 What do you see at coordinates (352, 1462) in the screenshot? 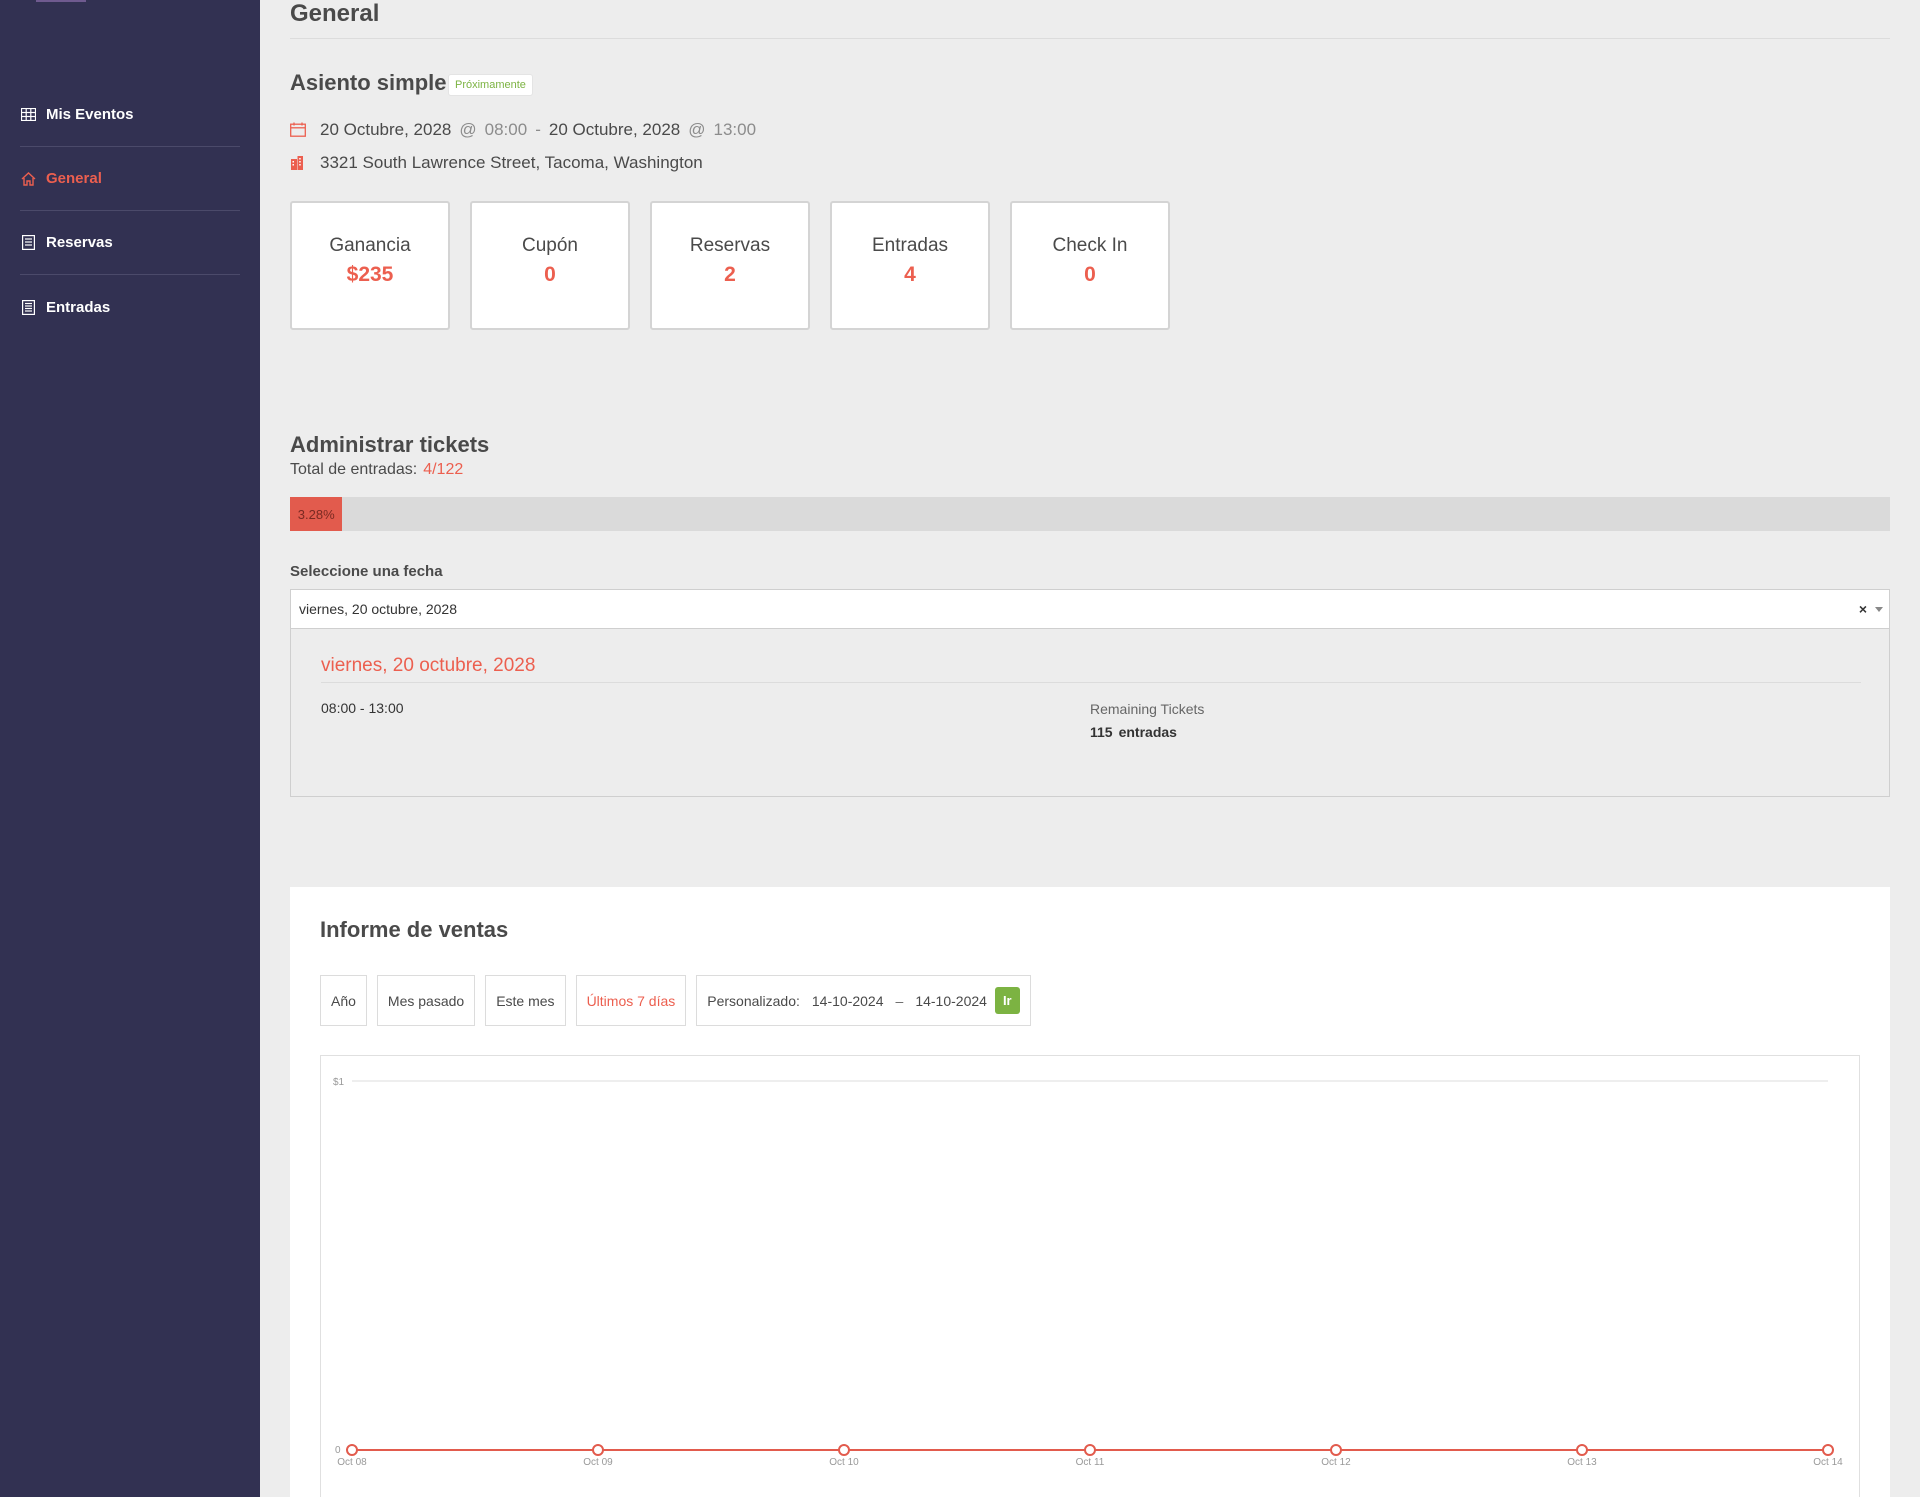
I see `x-tick-label: Oct 08` at bounding box center [352, 1462].